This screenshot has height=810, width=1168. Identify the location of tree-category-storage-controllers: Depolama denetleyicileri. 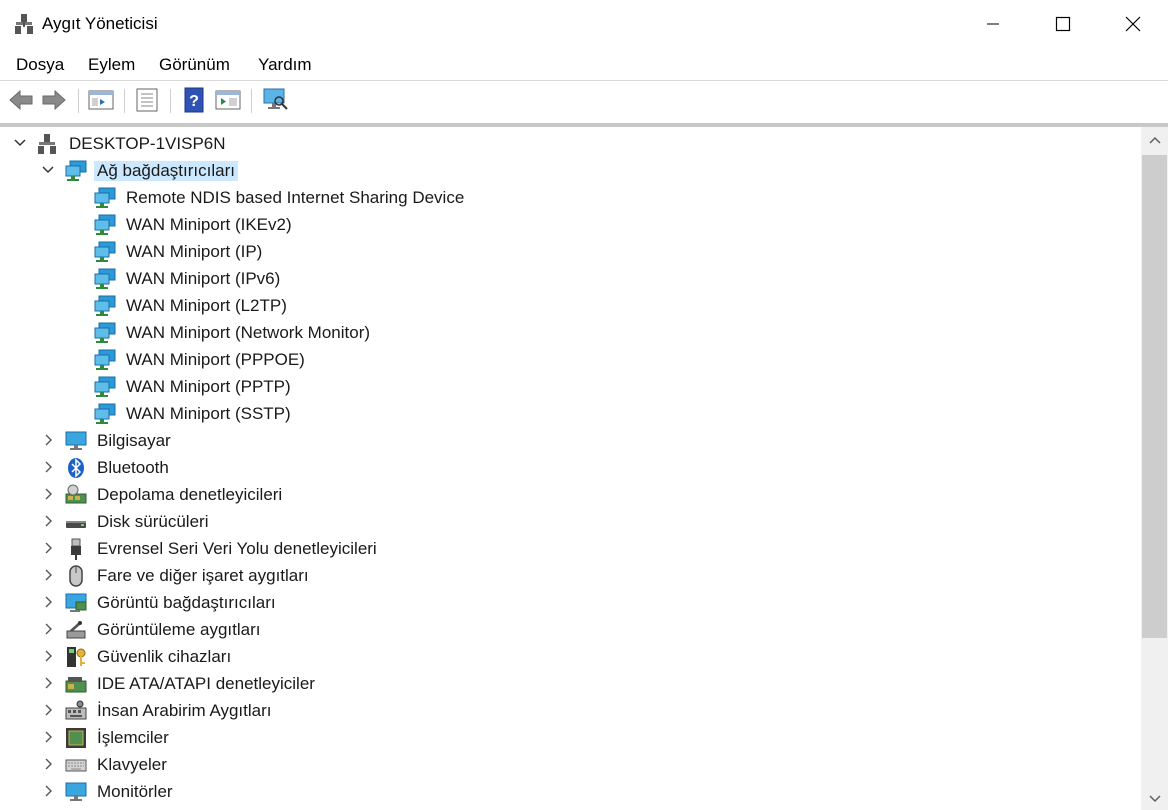
(570, 494).